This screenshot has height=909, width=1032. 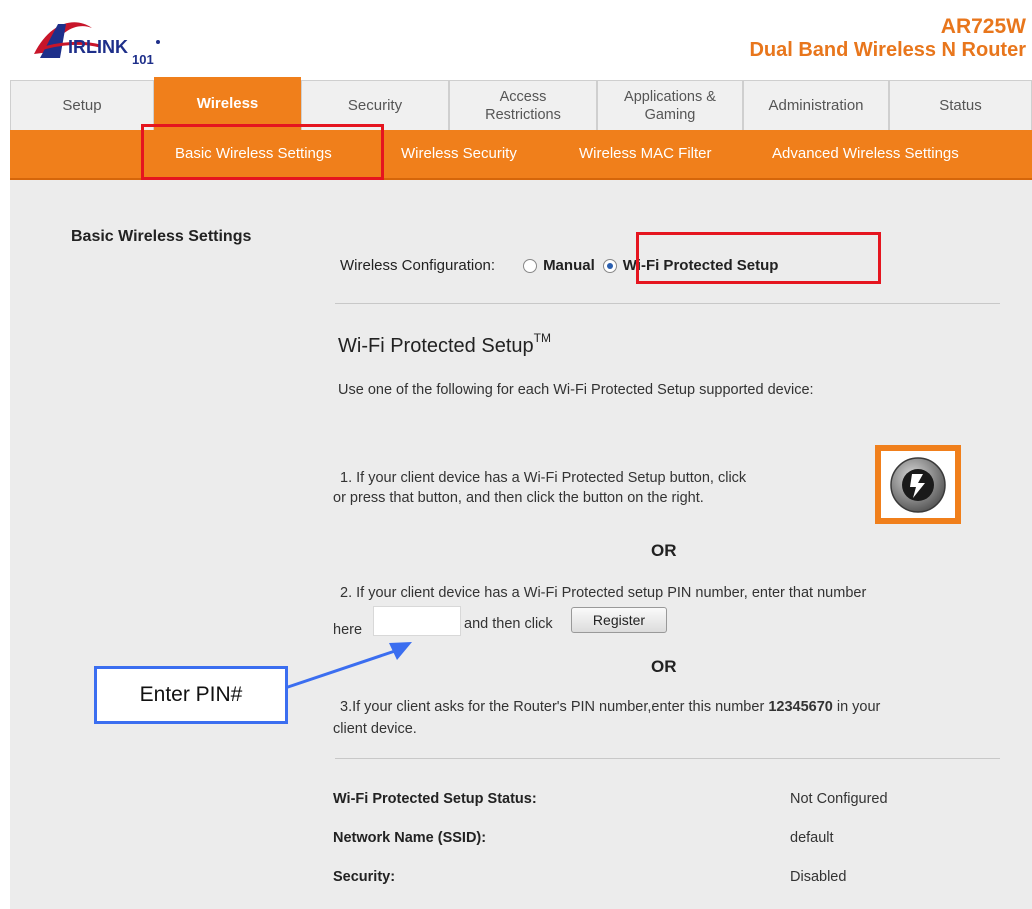 I want to click on tab-label: Security, so click(x=375, y=105).